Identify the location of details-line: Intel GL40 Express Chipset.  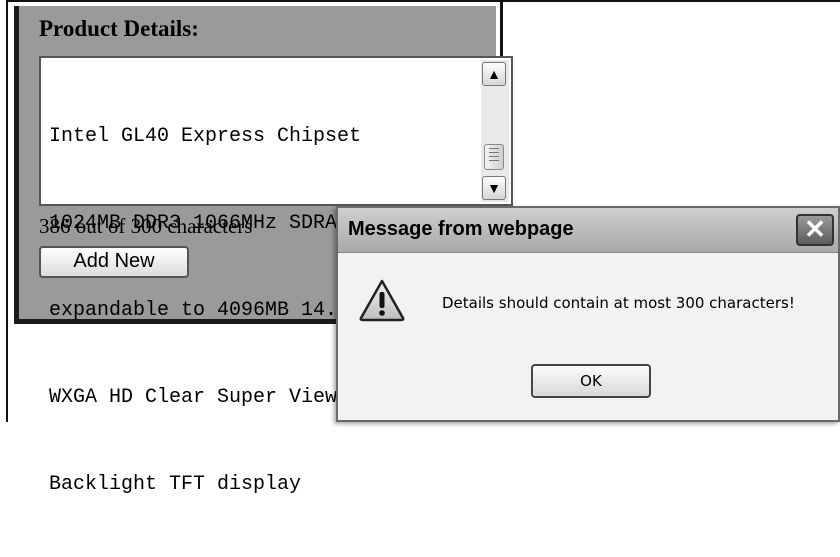
(205, 136).